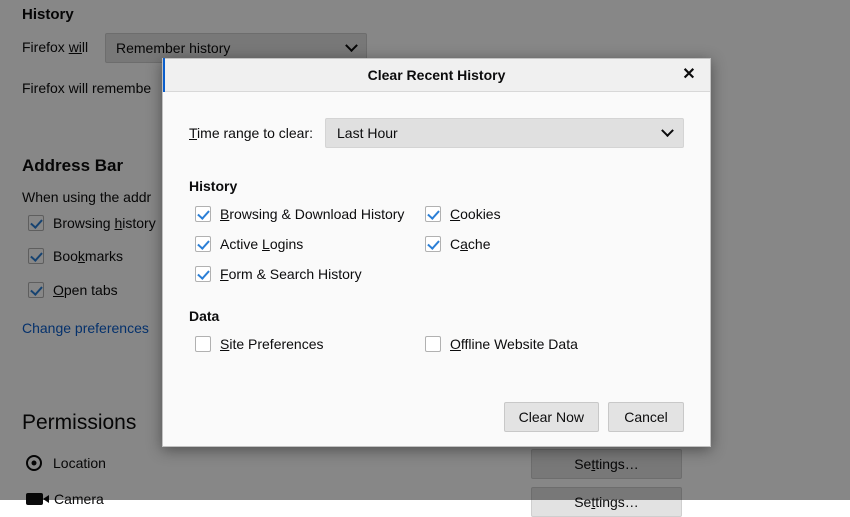 The width and height of the screenshot is (850, 517). Describe the element at coordinates (455, 344) in the screenshot. I see `label-accesskey: O` at that location.